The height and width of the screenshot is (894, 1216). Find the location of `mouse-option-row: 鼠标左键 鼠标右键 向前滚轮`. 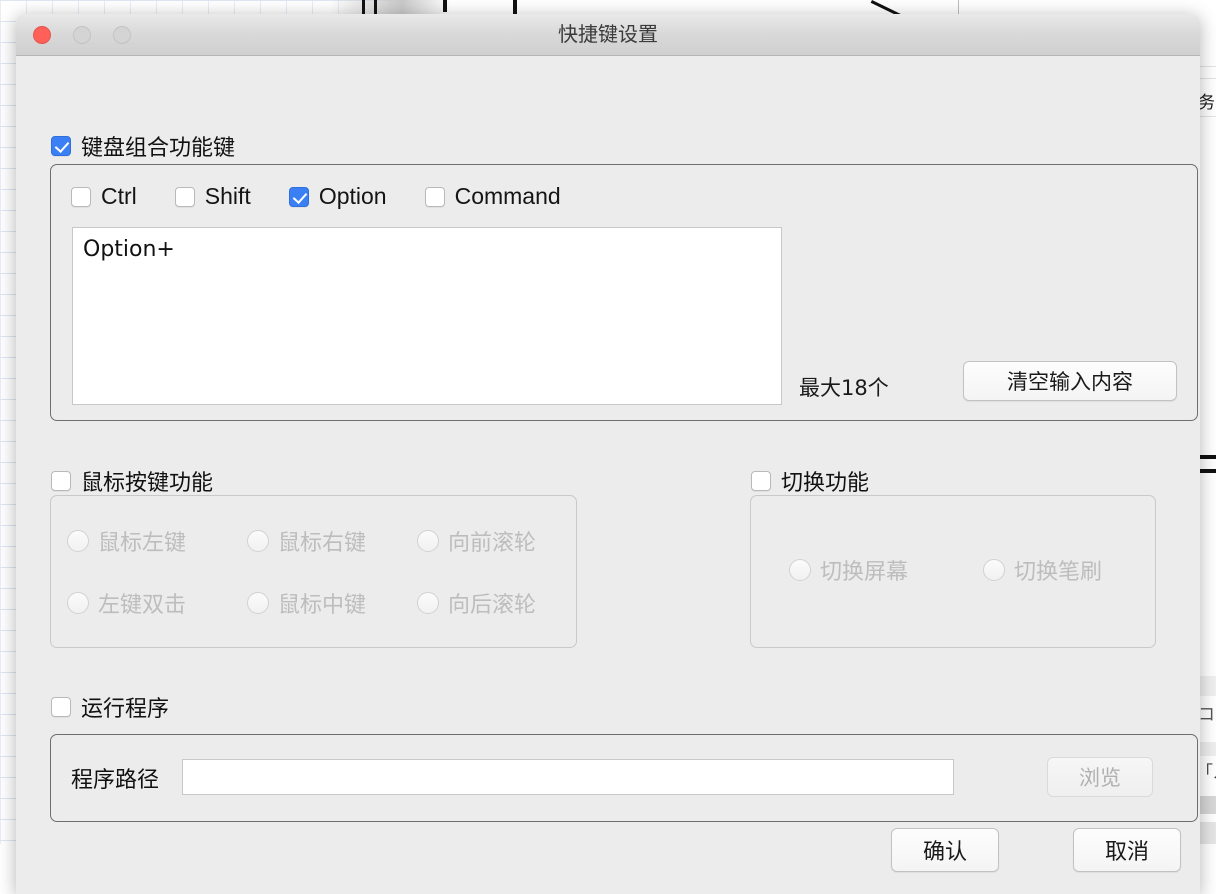

mouse-option-row: 鼠标左键 鼠标右键 向前滚轮 is located at coordinates (313, 541).